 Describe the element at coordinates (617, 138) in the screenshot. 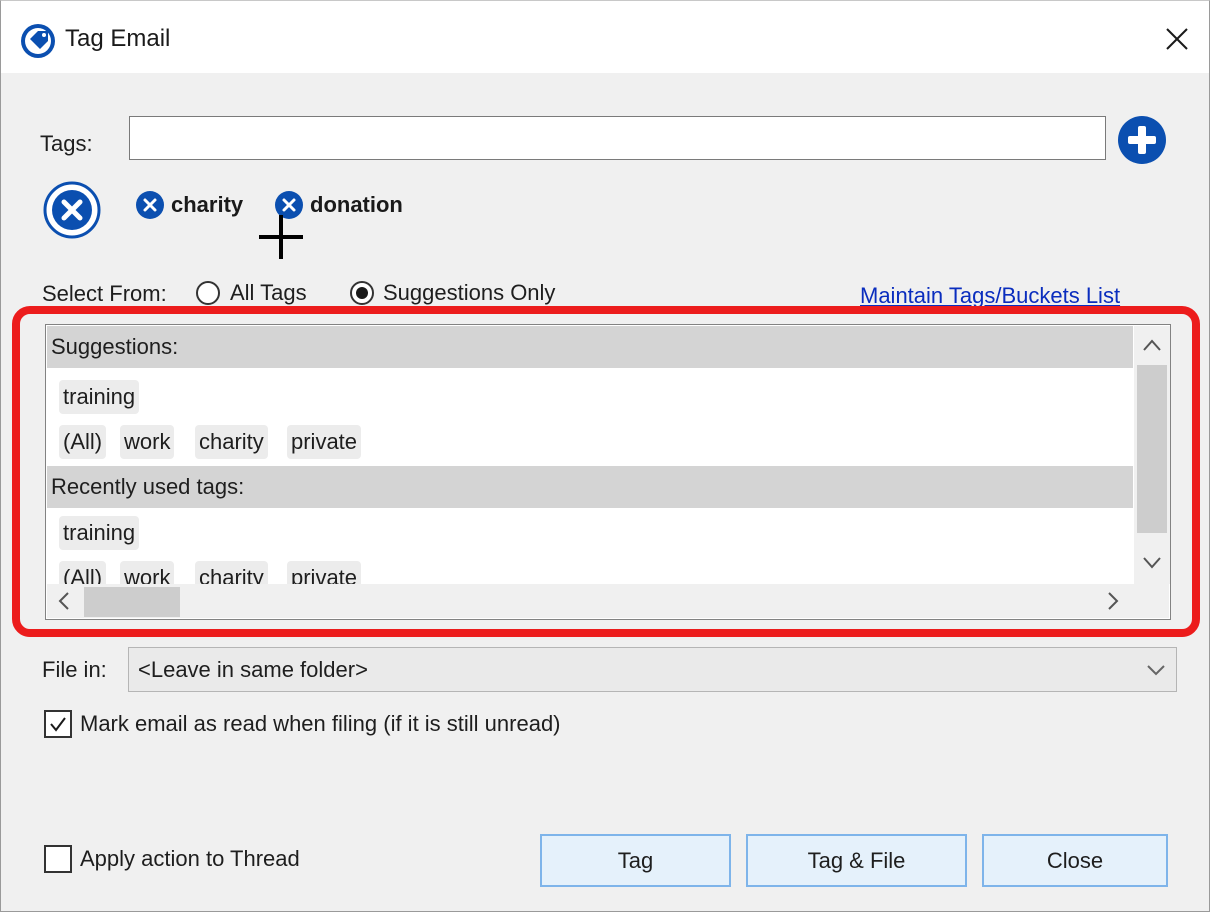

I see `tags-input` at that location.